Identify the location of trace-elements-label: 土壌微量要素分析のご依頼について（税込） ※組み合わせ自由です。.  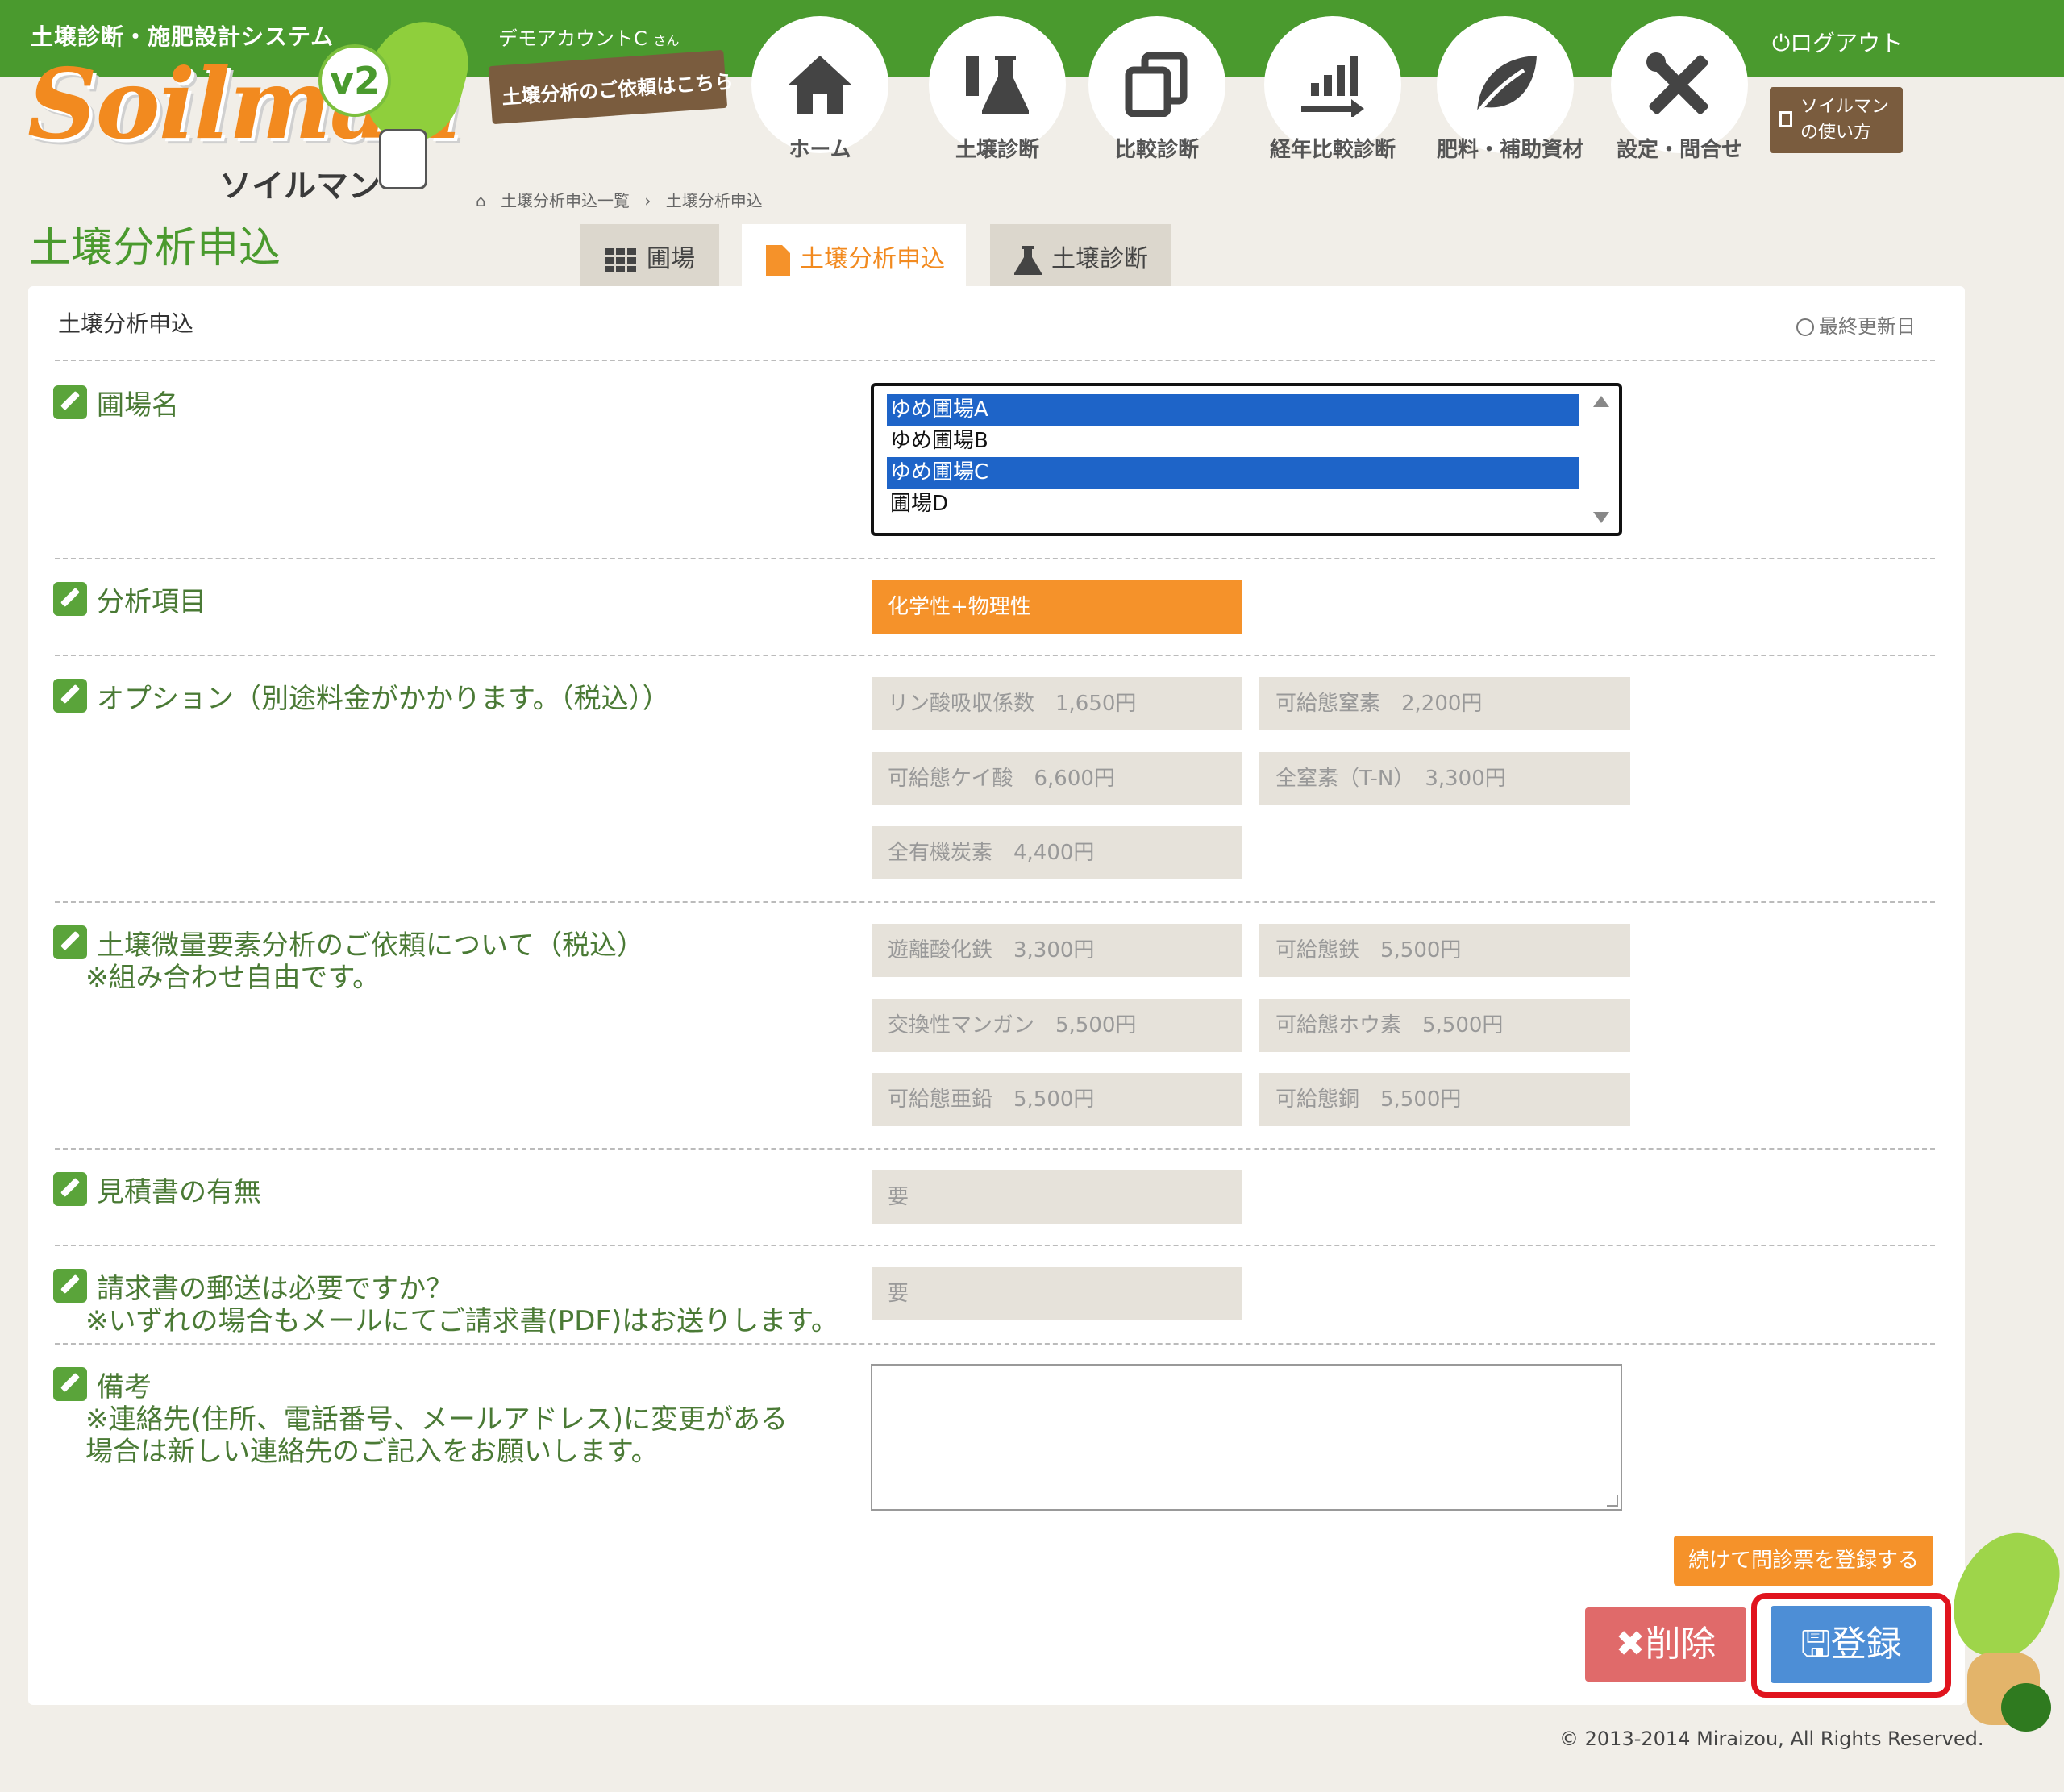
(348, 959).